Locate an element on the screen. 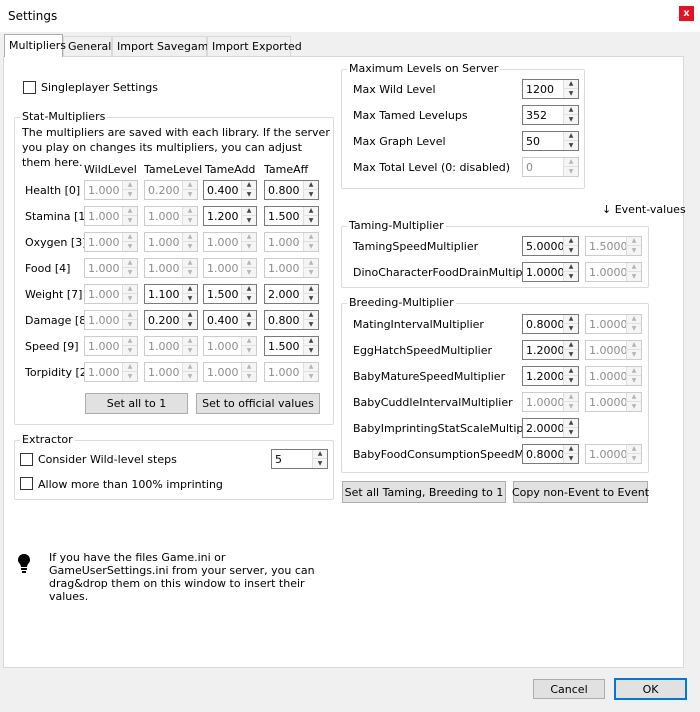 The height and width of the screenshot is (712, 700). taming-multiplier-input: 1.00000▲▼ is located at coordinates (550, 272).